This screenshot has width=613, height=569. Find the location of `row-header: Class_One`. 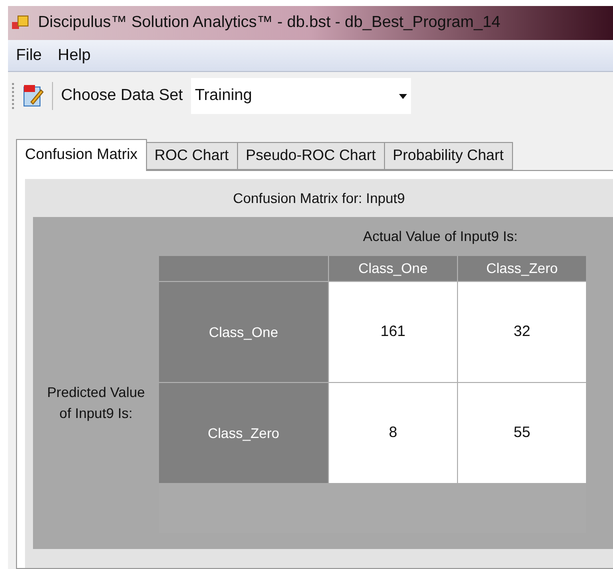

row-header: Class_One is located at coordinates (243, 332).